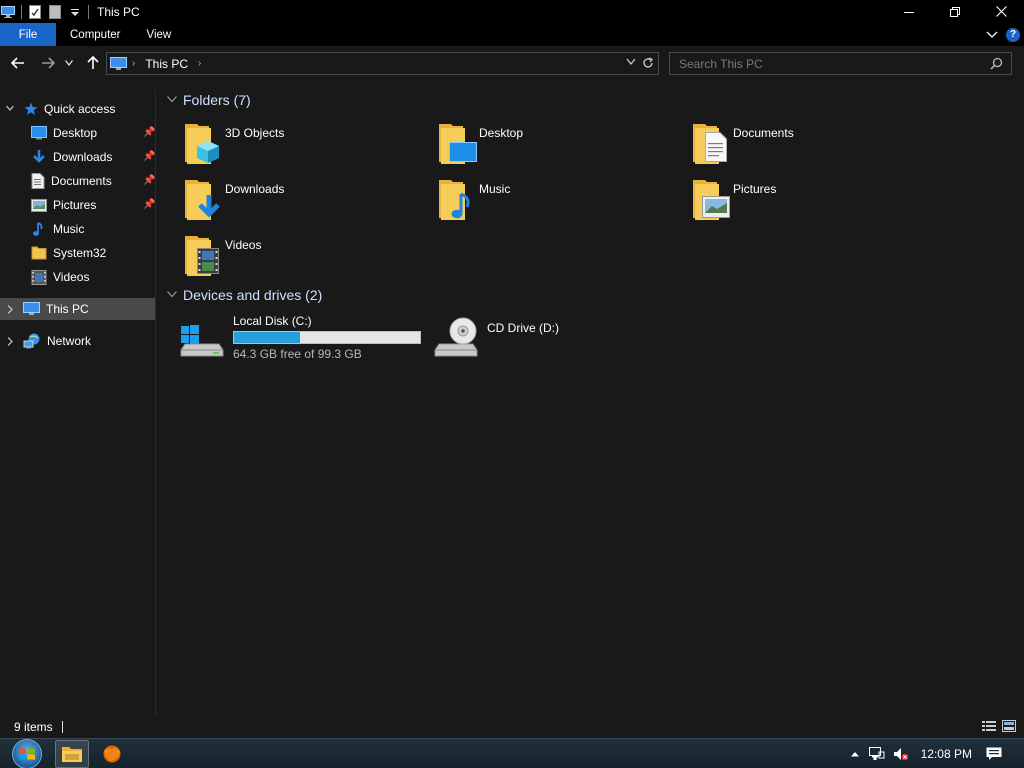  I want to click on search-input, so click(825, 63).